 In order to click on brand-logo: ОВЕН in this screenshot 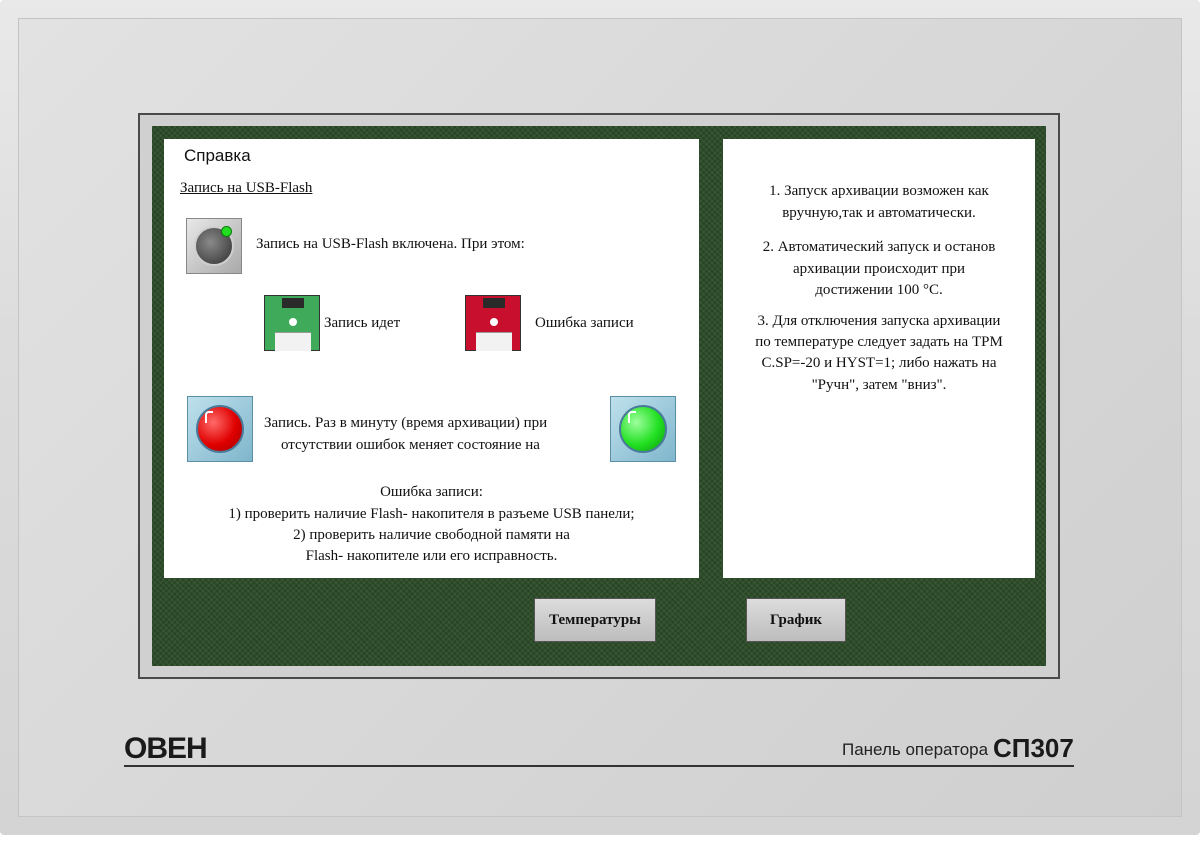, I will do `click(166, 748)`.